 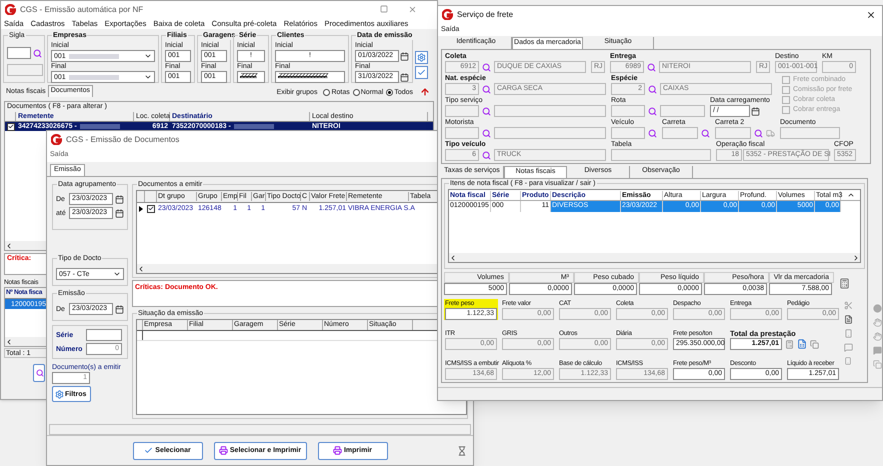 I want to click on document-icon, so click(x=848, y=319).